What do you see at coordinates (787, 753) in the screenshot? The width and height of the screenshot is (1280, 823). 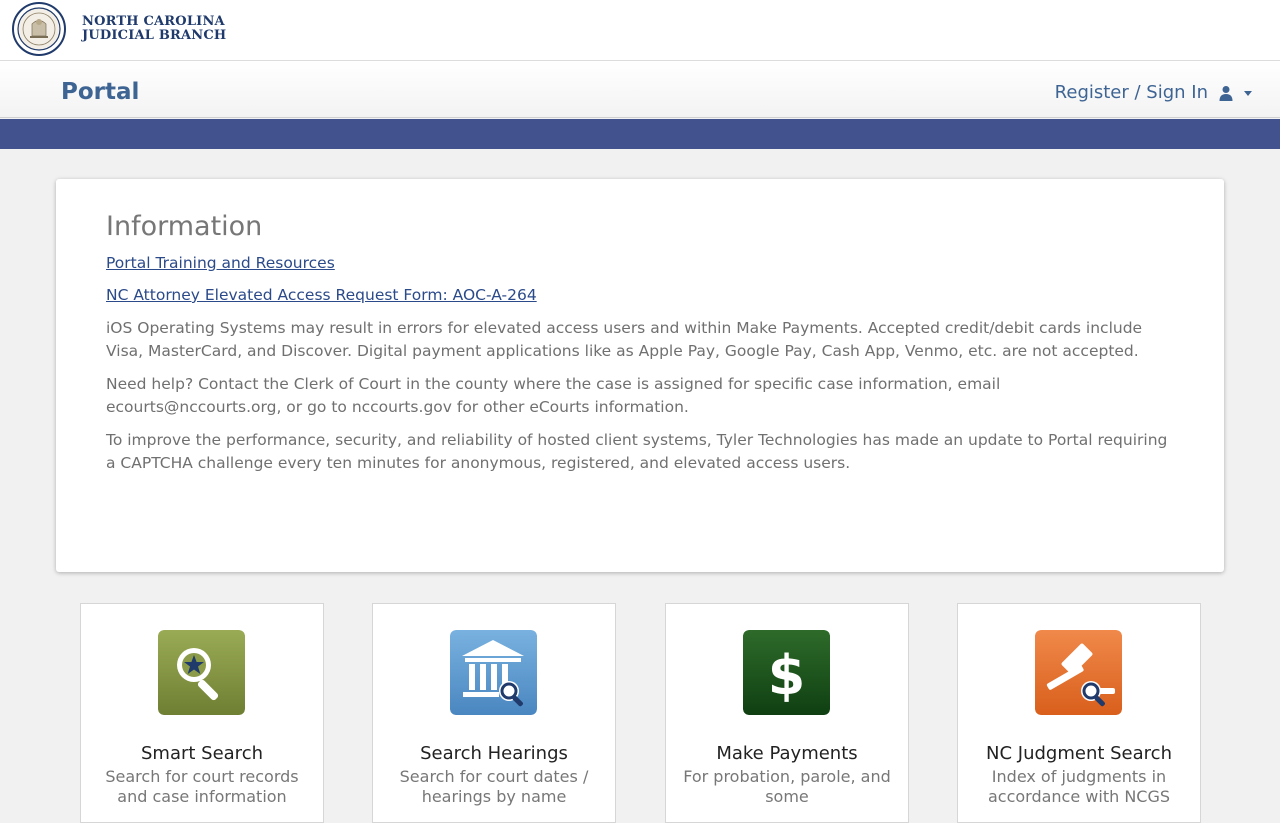 I see `tile-title: Make Payments` at bounding box center [787, 753].